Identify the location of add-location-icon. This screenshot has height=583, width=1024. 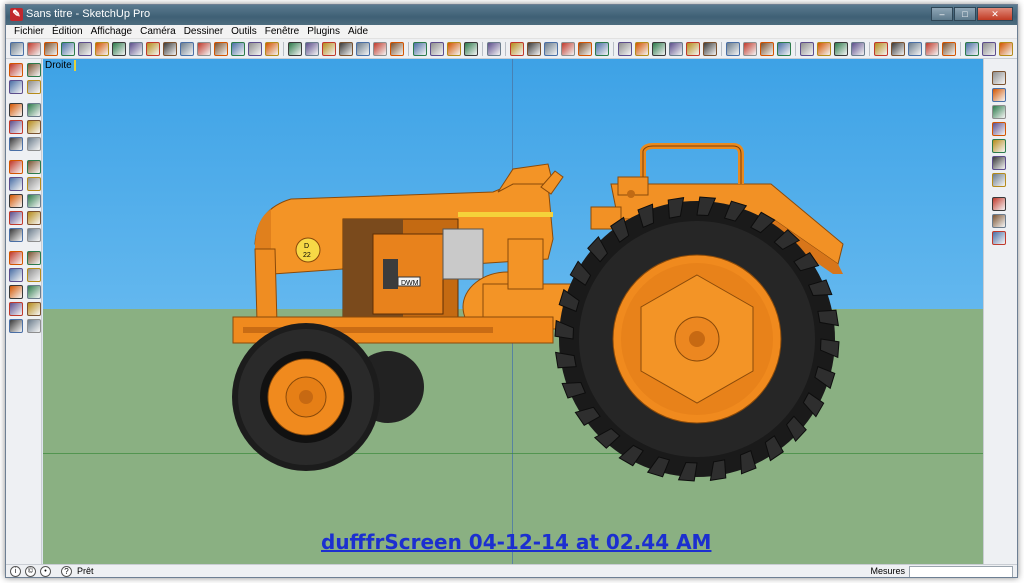
(972, 48).